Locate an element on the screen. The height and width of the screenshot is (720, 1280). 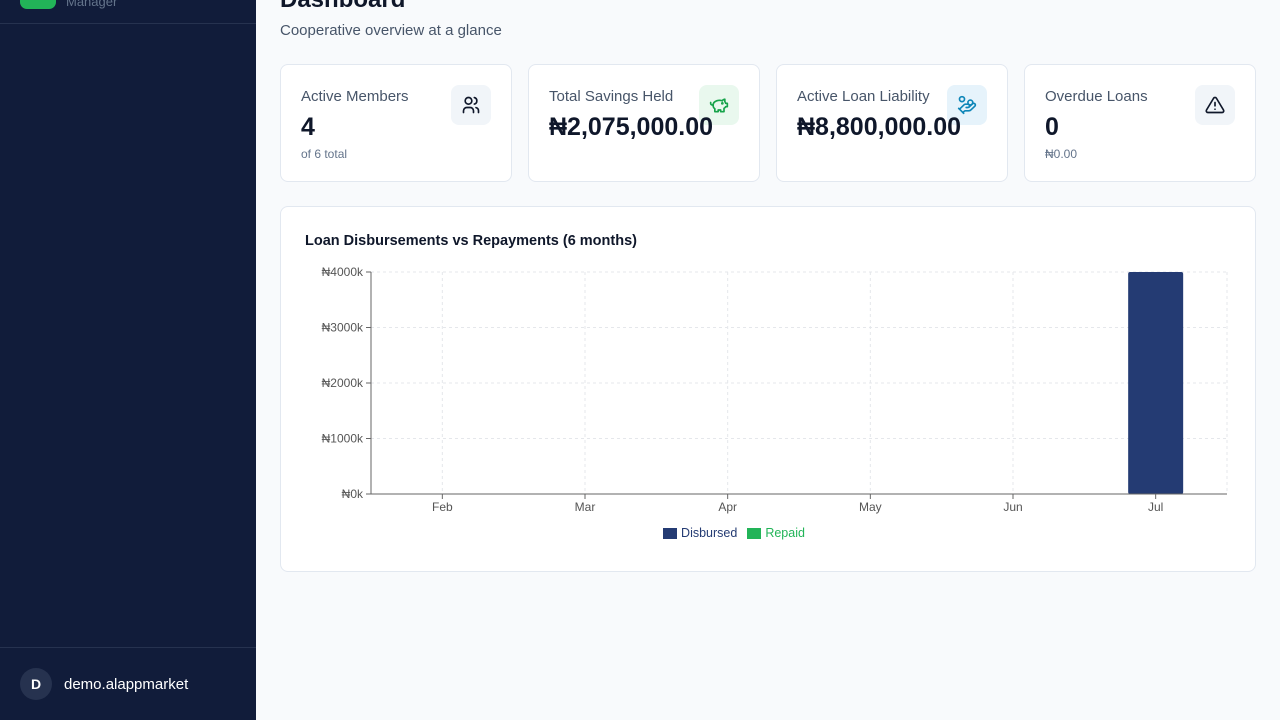
stat-value: 4 is located at coordinates (308, 127).